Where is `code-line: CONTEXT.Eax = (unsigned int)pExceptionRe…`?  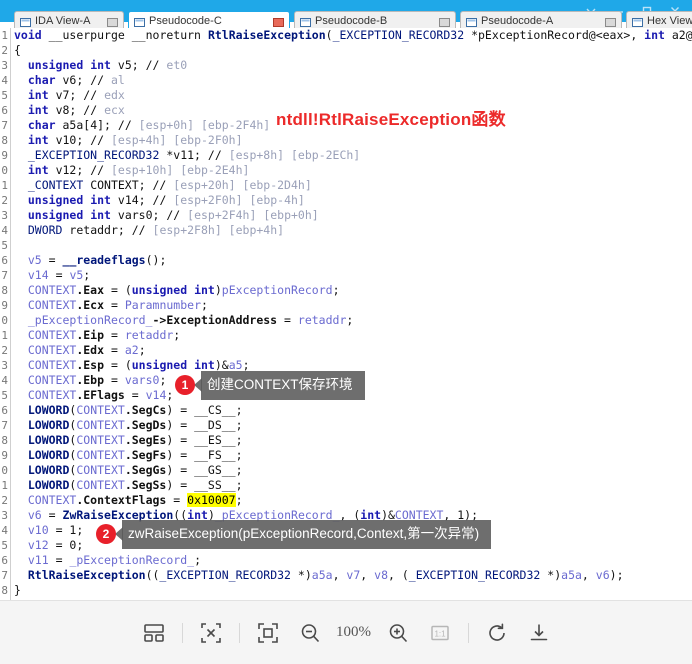
code-line: CONTEXT.Eax = (unsigned int)pExceptionRe… is located at coordinates (183, 290).